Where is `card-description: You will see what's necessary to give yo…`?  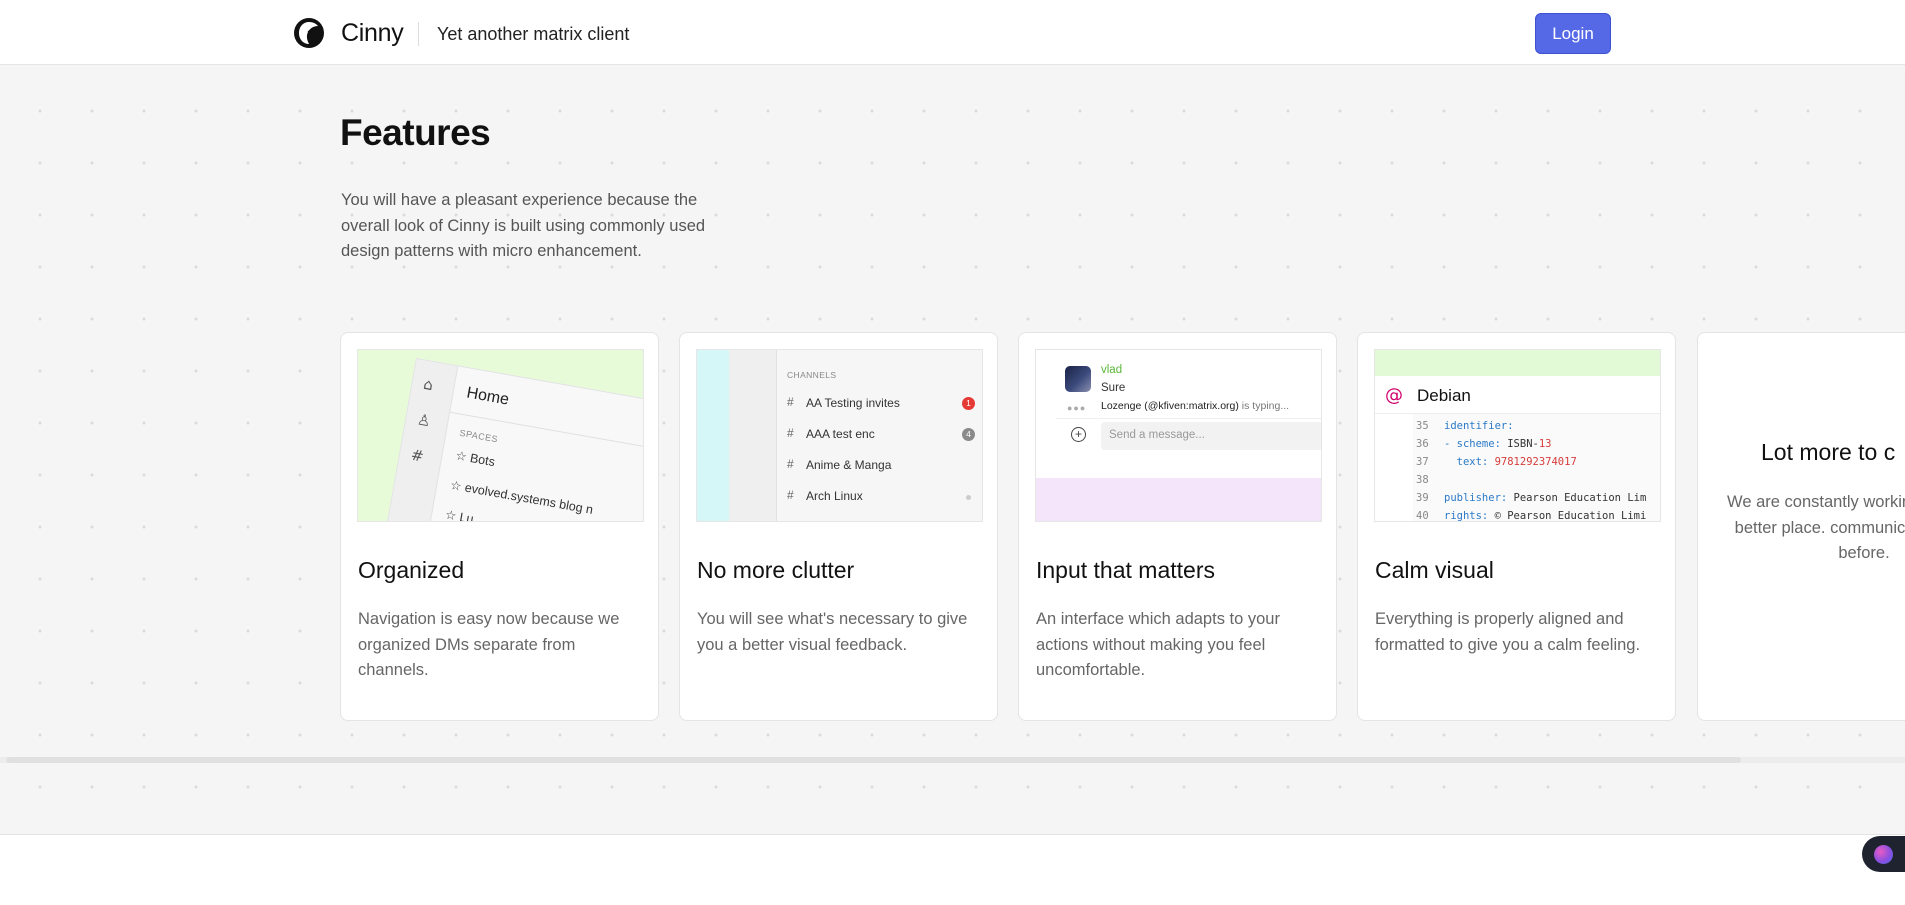 card-description: You will see what's necessary to give yo… is located at coordinates (832, 632).